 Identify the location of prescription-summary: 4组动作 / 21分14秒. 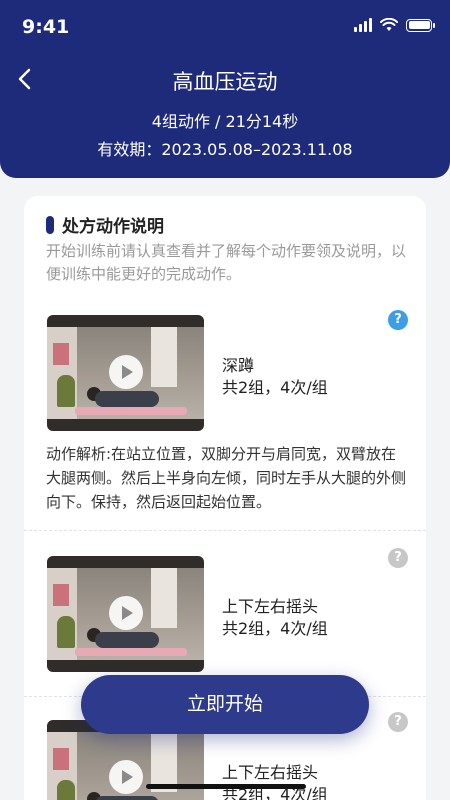
(225, 121).